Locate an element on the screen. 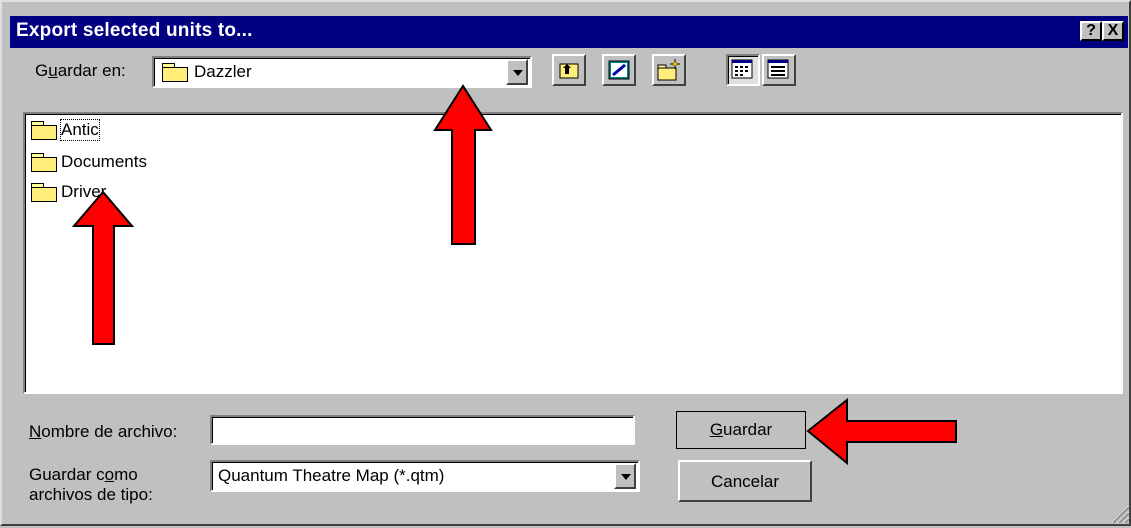 Image resolution: width=1131 pixels, height=528 pixels. open-folder-icon is located at coordinates (175, 72).